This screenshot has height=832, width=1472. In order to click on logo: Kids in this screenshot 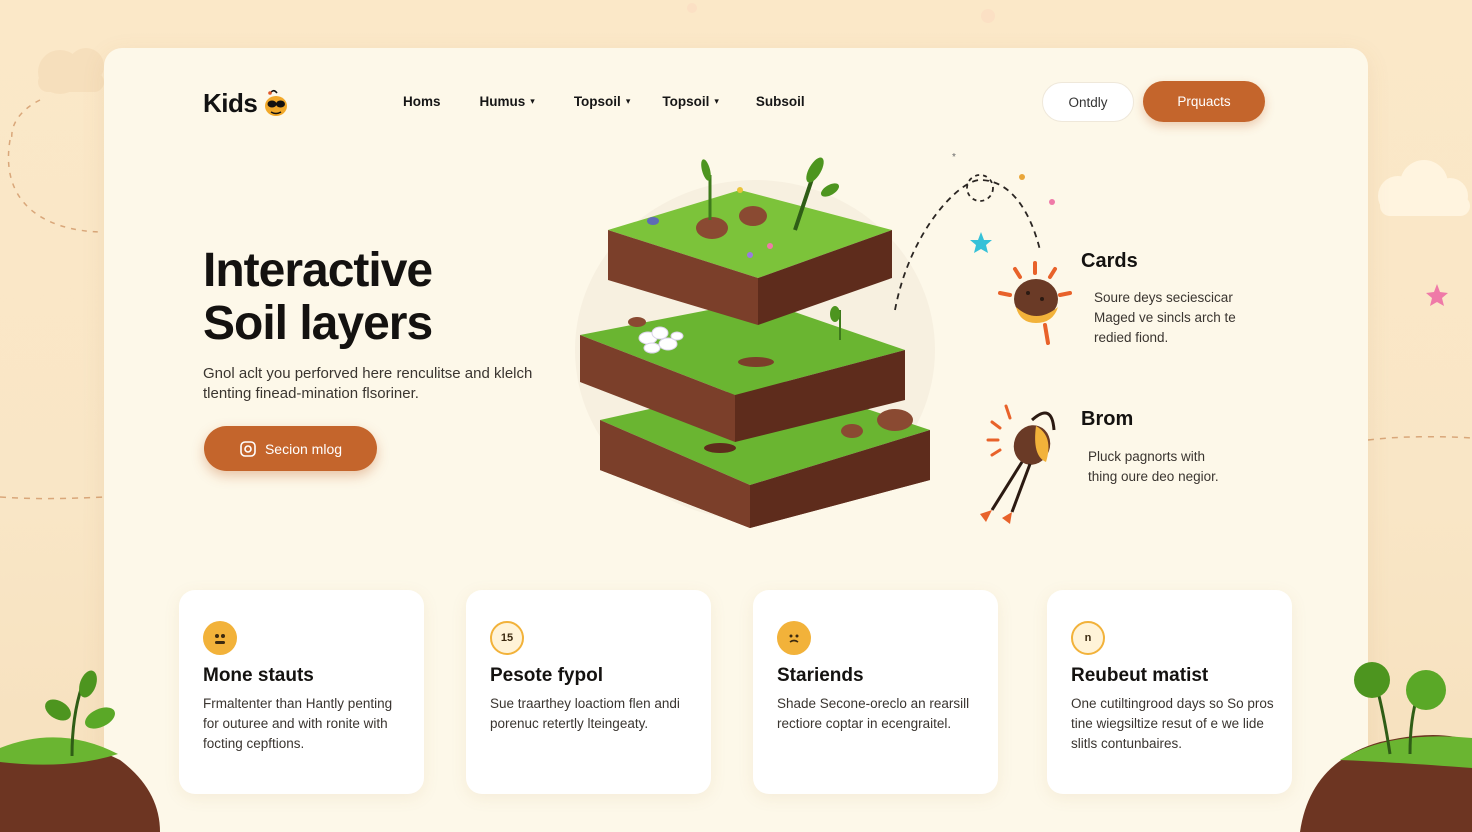, I will do `click(247, 103)`.